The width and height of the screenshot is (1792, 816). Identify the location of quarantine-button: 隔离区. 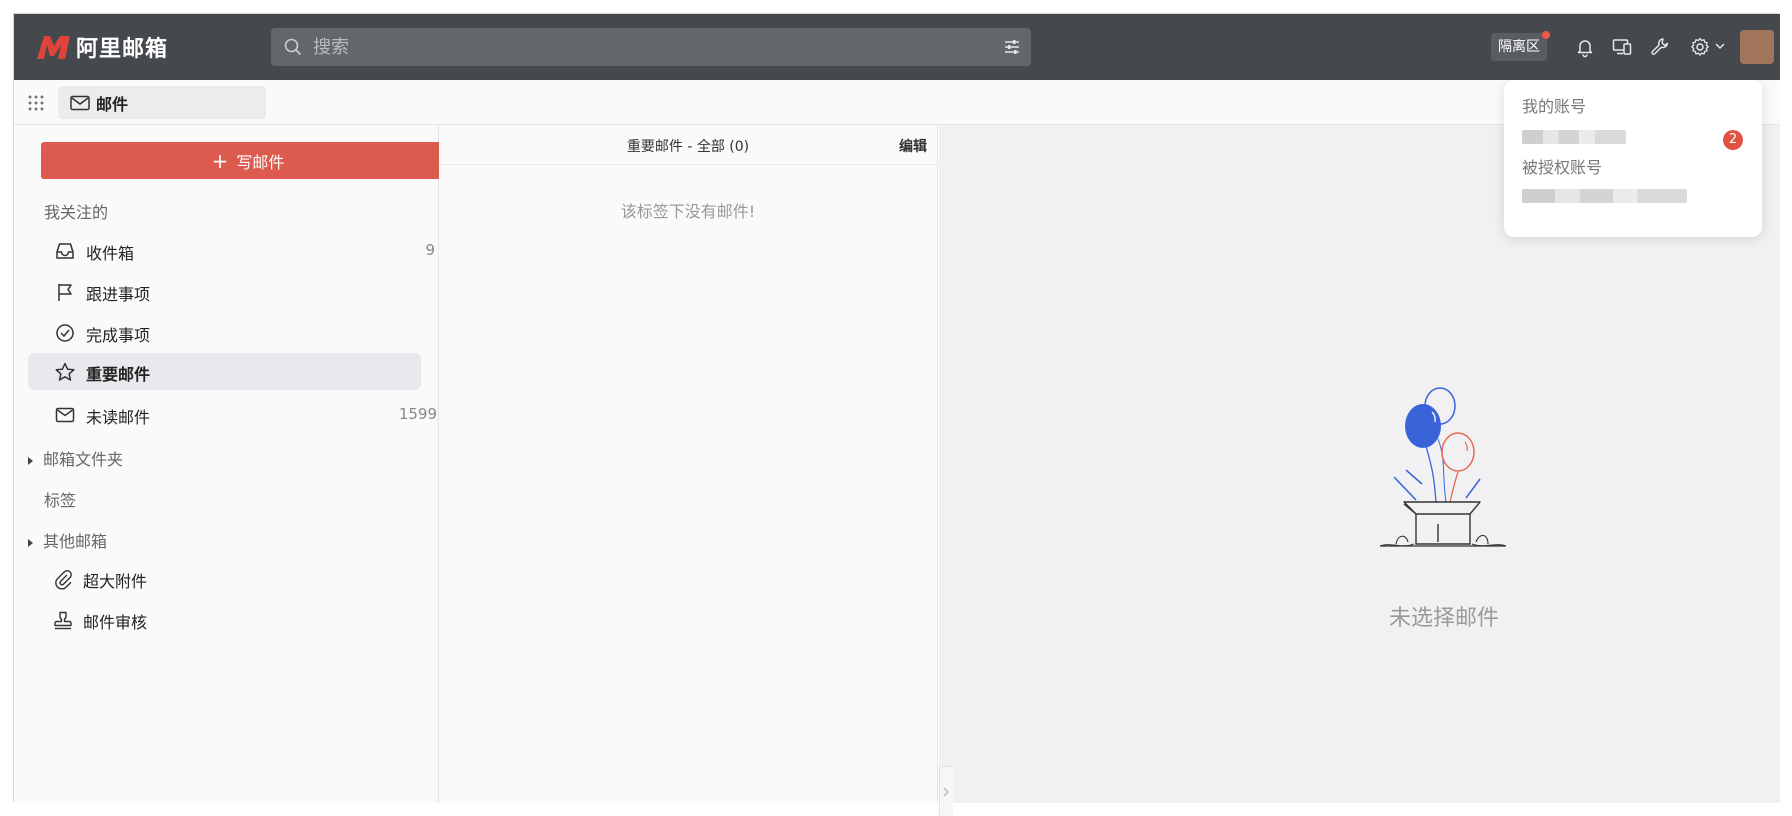
(1520, 46).